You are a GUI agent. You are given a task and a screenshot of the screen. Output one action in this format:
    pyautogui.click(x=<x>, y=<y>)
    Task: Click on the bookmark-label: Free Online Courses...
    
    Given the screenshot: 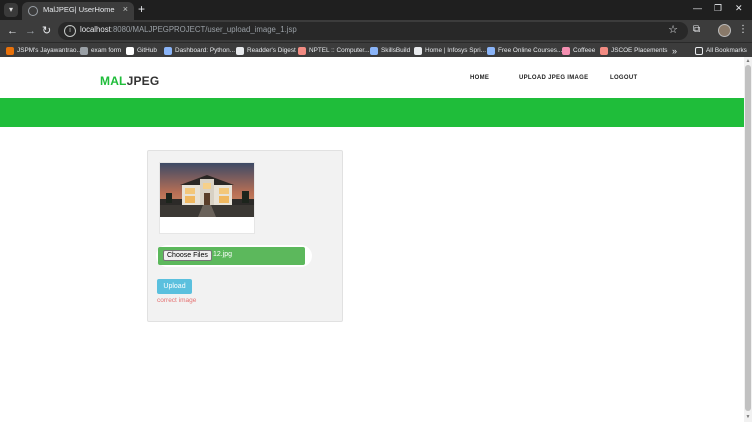 What is the action you would take?
    pyautogui.click(x=530, y=50)
    